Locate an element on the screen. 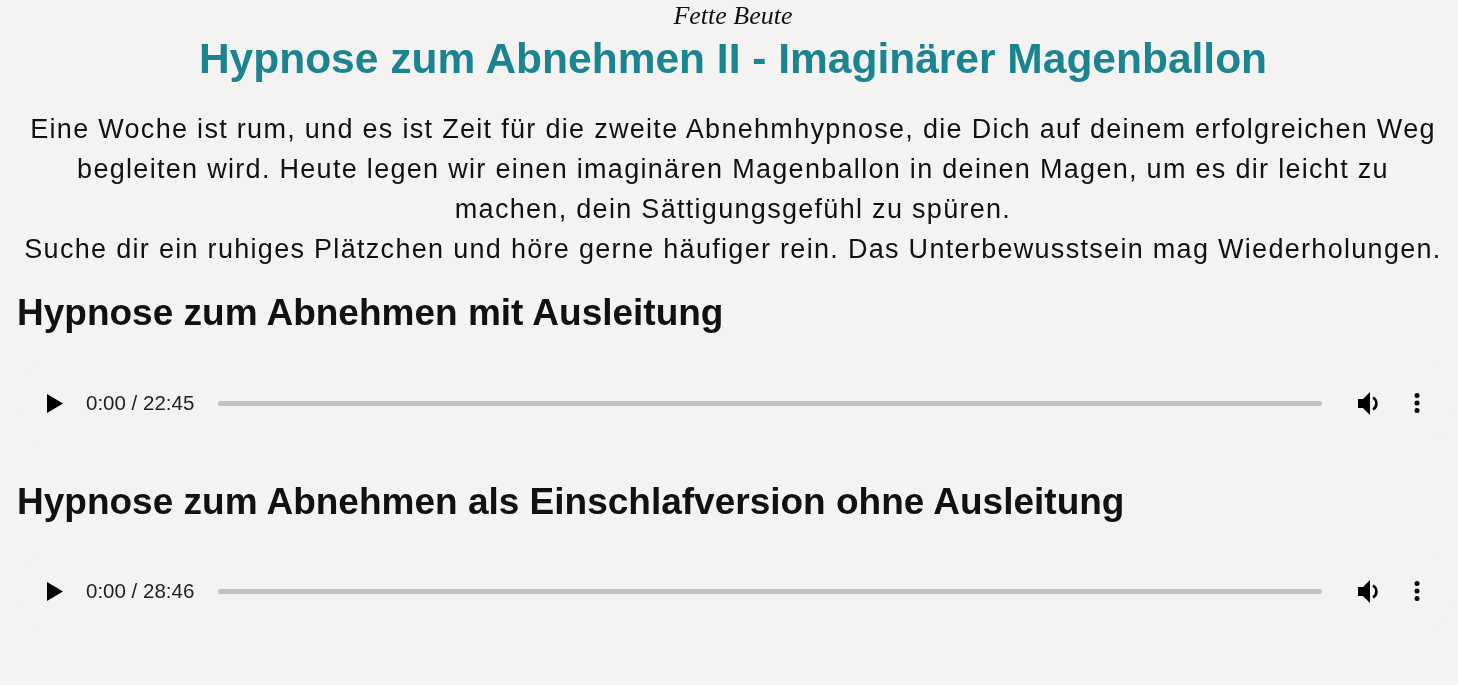  time-display: 0:00 / 22:45 is located at coordinates (140, 402).